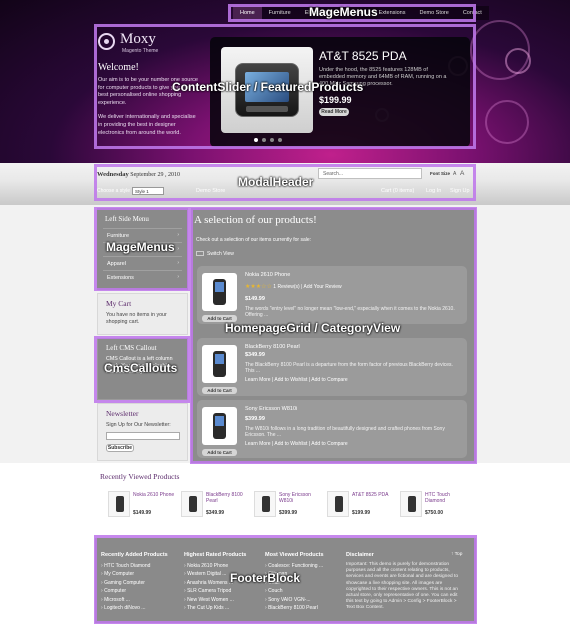  I want to click on nav-item-home: Home, so click(247, 13).